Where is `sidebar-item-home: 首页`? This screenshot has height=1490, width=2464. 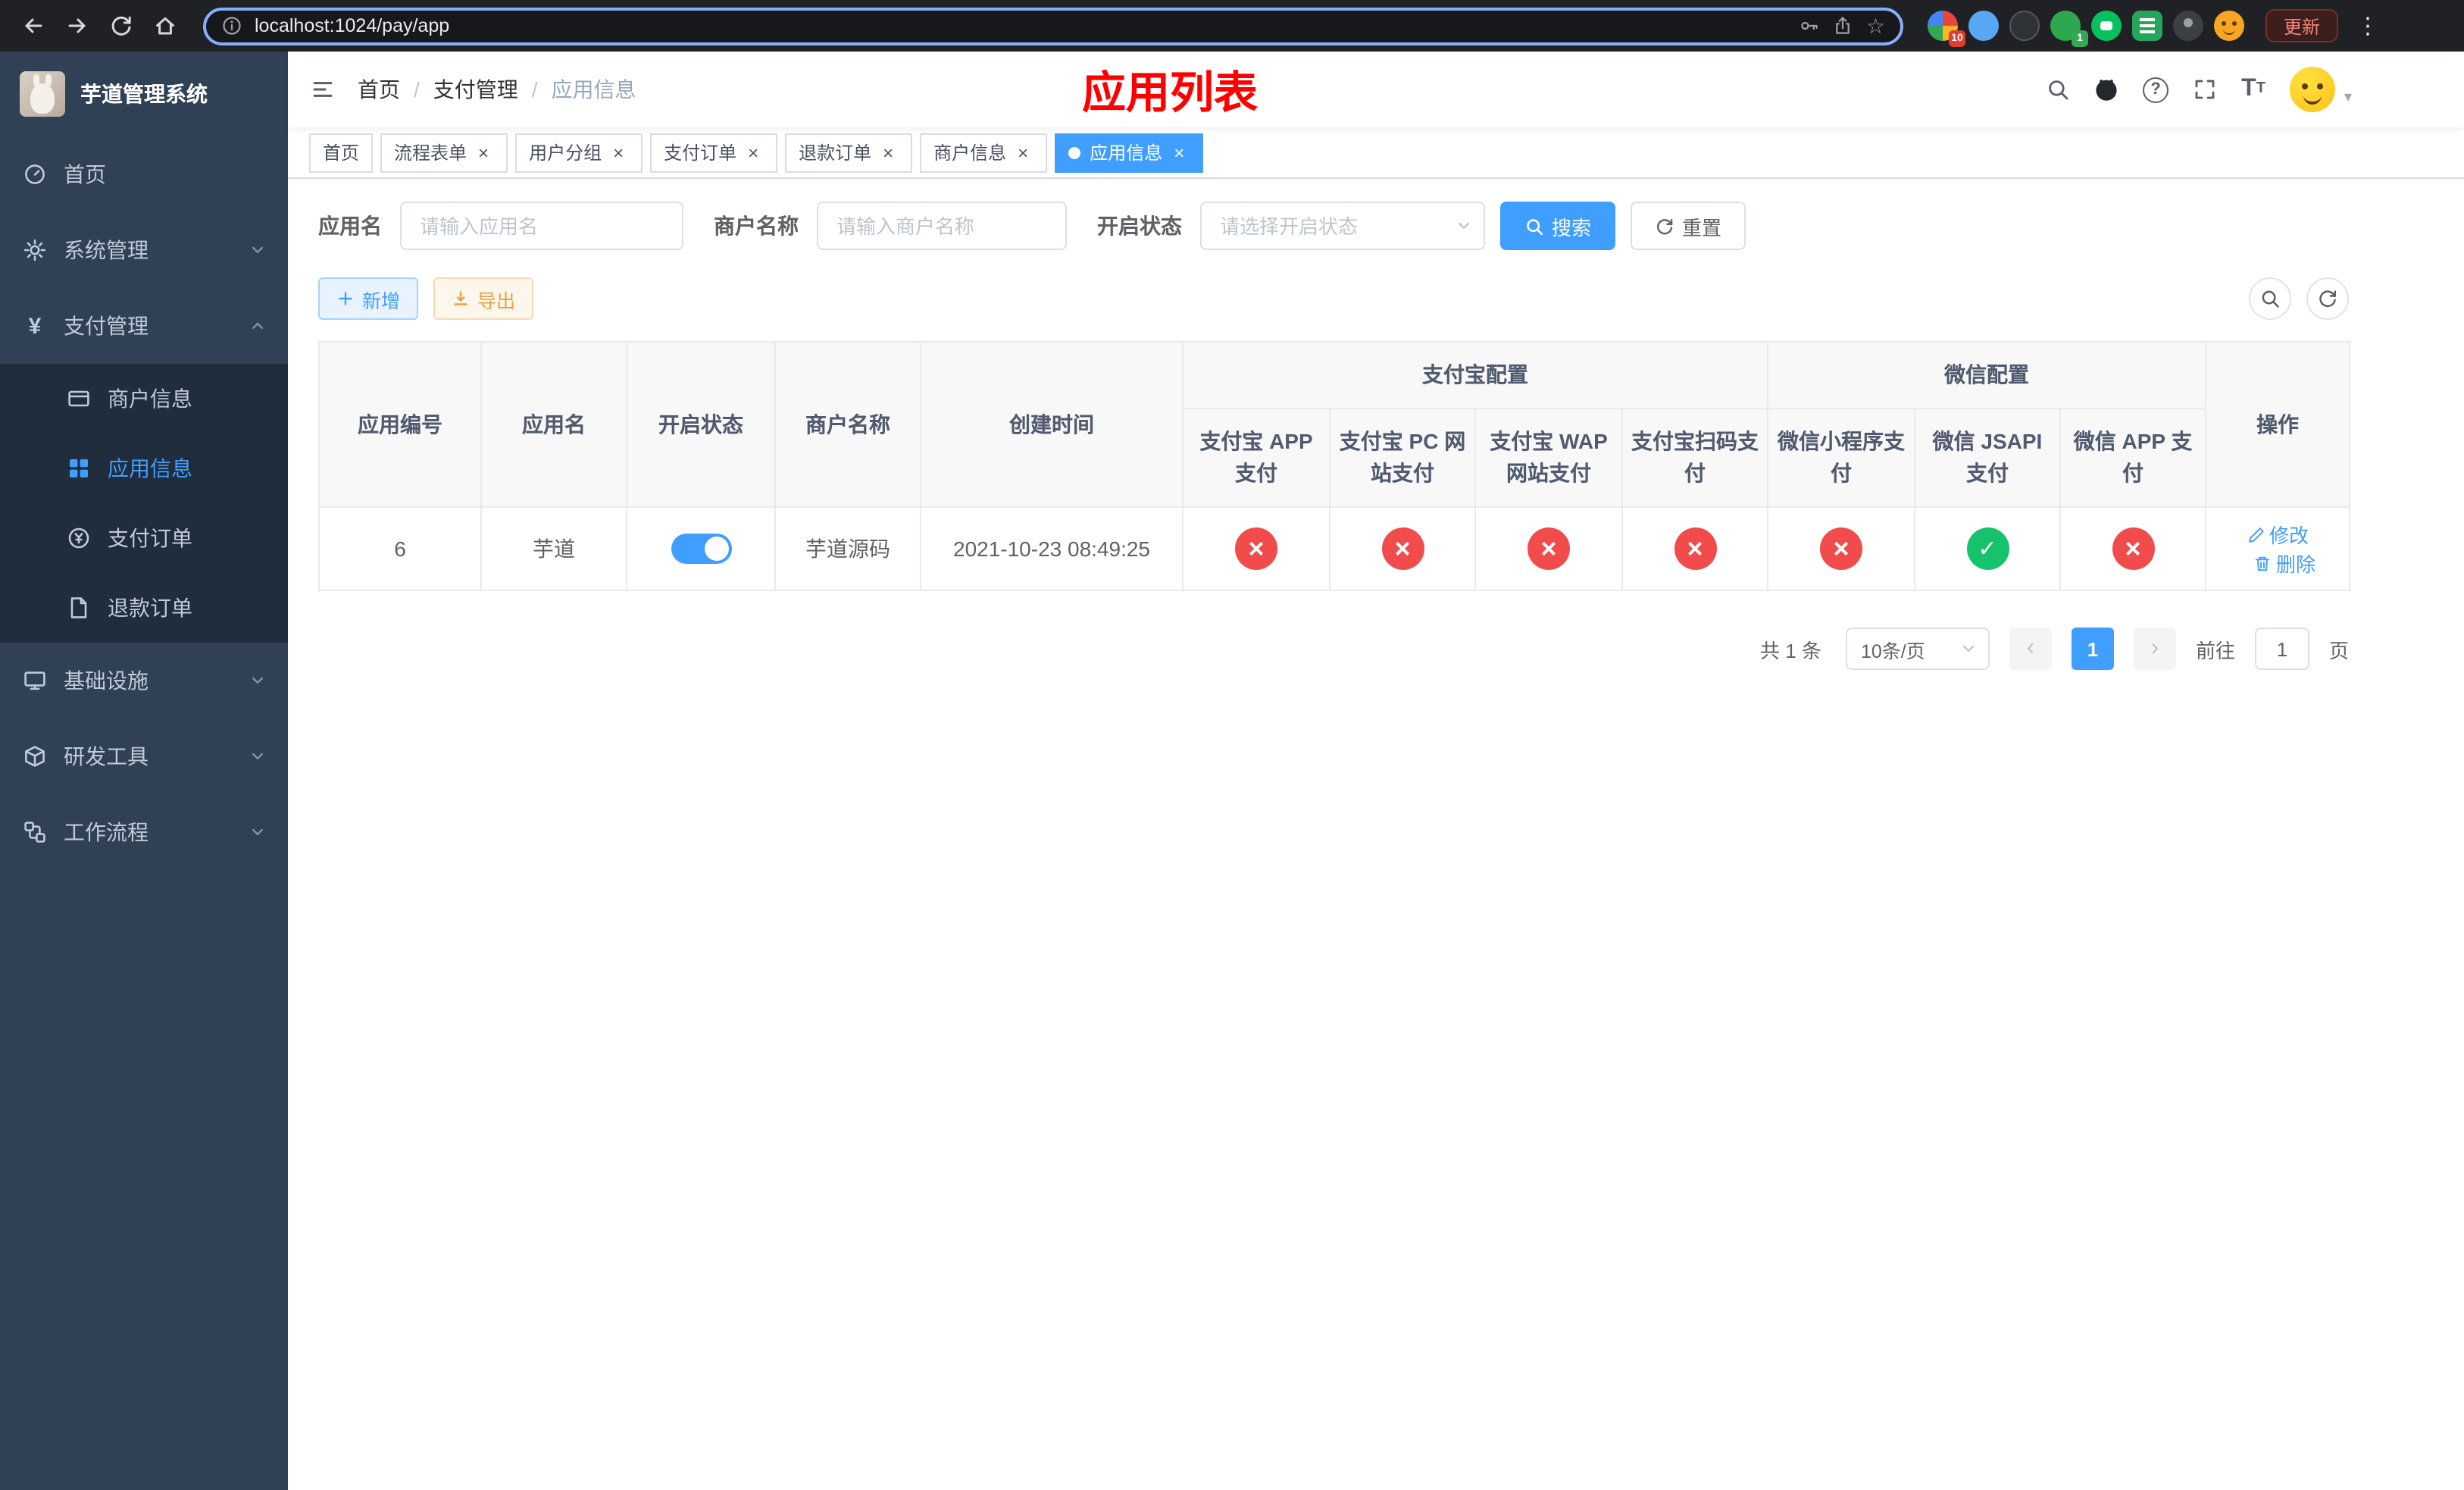
sidebar-item-home: 首页 is located at coordinates (144, 174).